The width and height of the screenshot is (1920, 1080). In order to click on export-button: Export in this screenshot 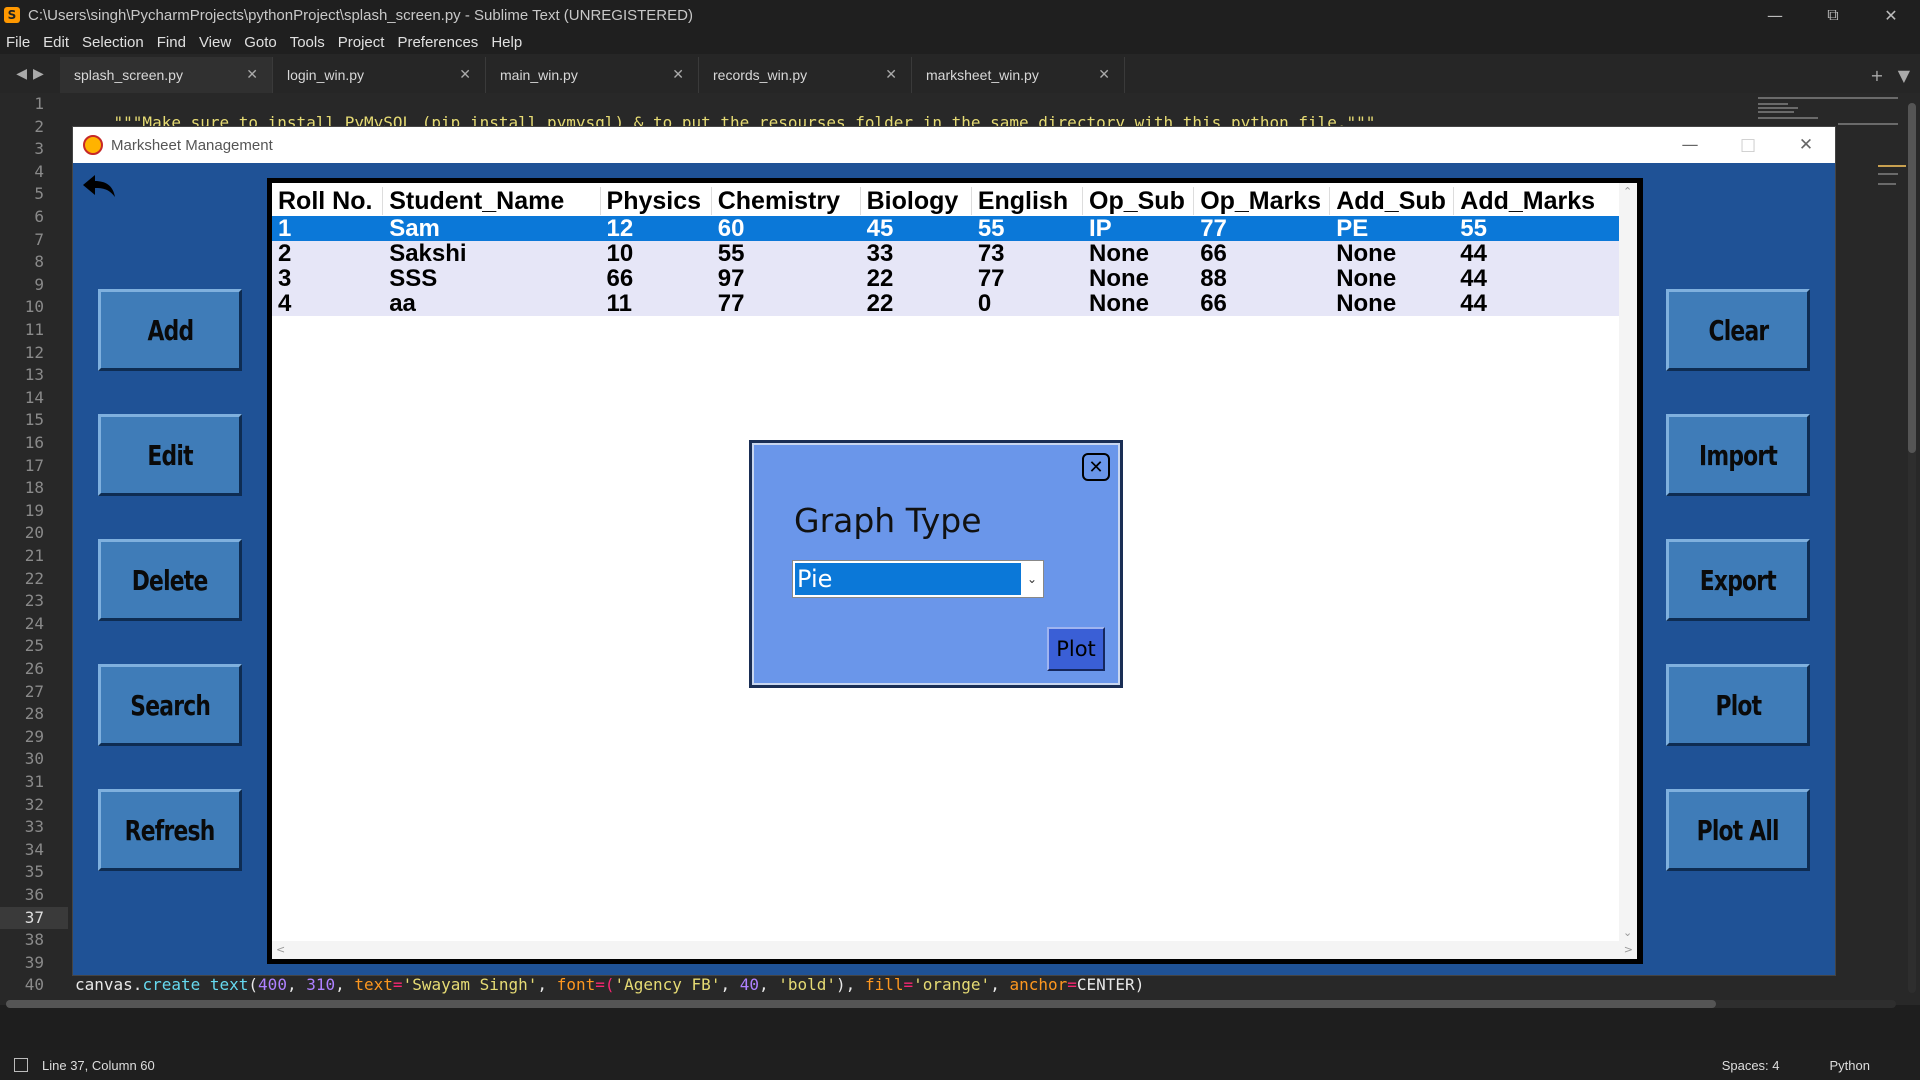, I will do `click(1738, 580)`.